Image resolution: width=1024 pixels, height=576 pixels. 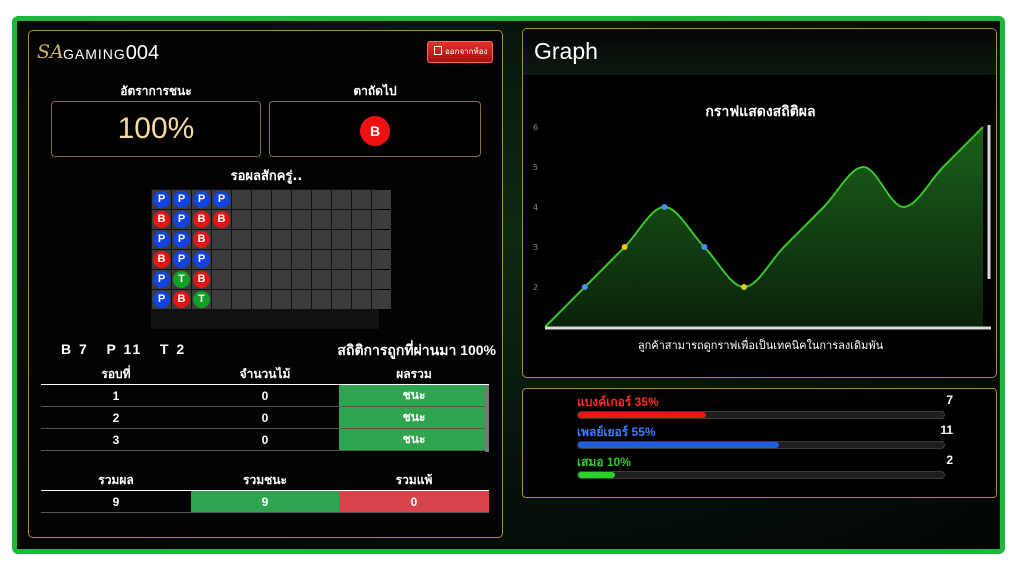 What do you see at coordinates (271, 259) in the screenshot?
I see `bead-road: PPPPBPBBPPBBPPPTBPBT` at bounding box center [271, 259].